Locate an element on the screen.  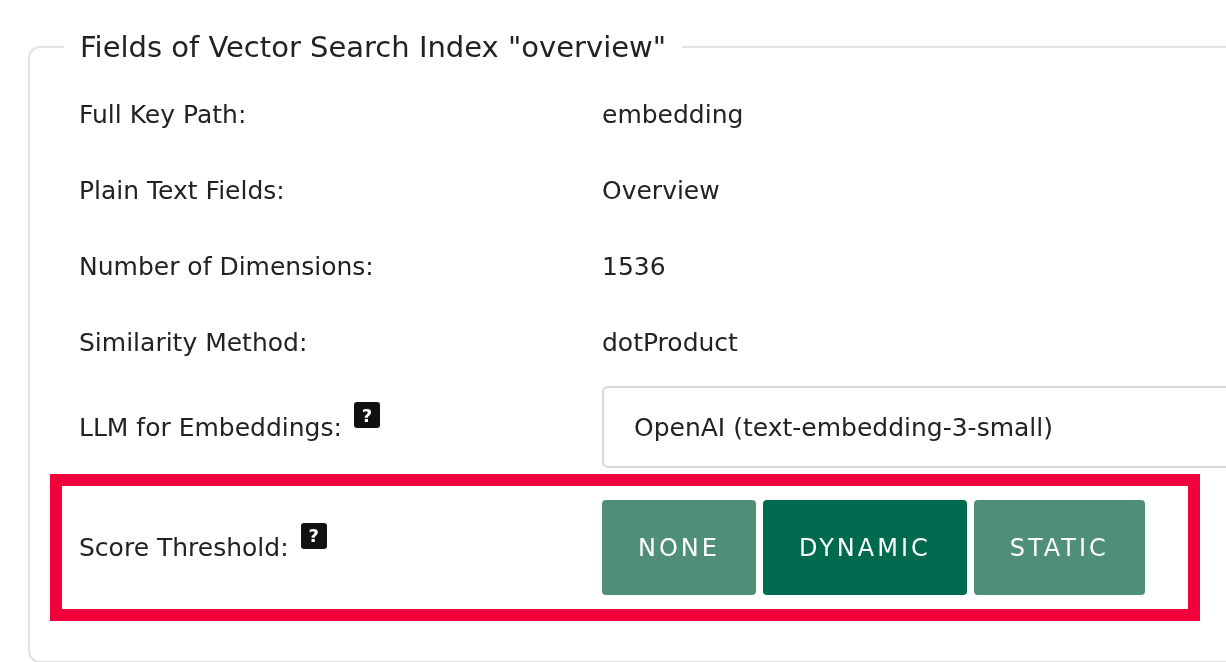
field-label: Similarity Method: is located at coordinates (194, 342).